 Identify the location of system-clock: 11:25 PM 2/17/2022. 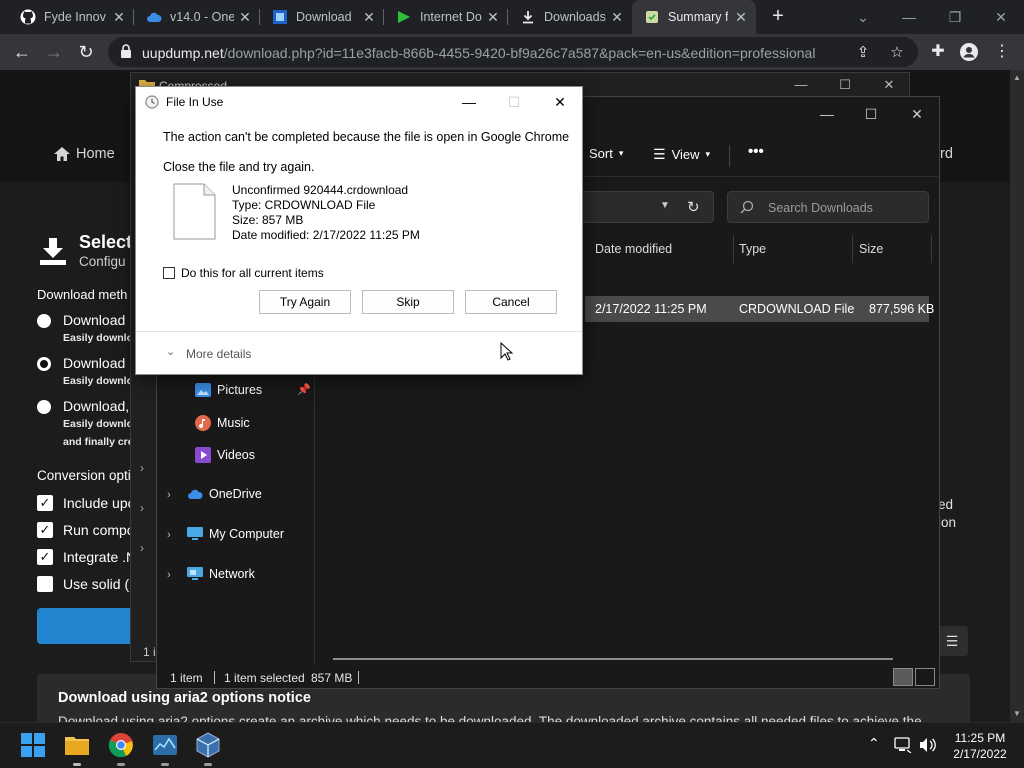
(980, 746).